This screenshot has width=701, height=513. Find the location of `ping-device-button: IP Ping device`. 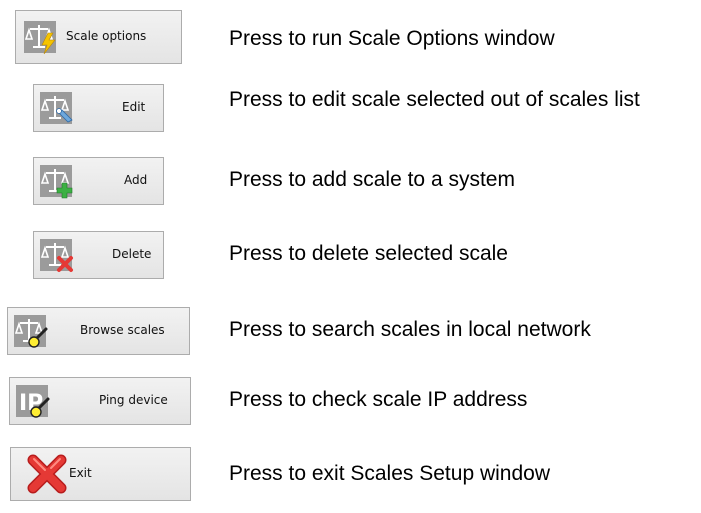

ping-device-button: IP Ping device is located at coordinates (100, 401).